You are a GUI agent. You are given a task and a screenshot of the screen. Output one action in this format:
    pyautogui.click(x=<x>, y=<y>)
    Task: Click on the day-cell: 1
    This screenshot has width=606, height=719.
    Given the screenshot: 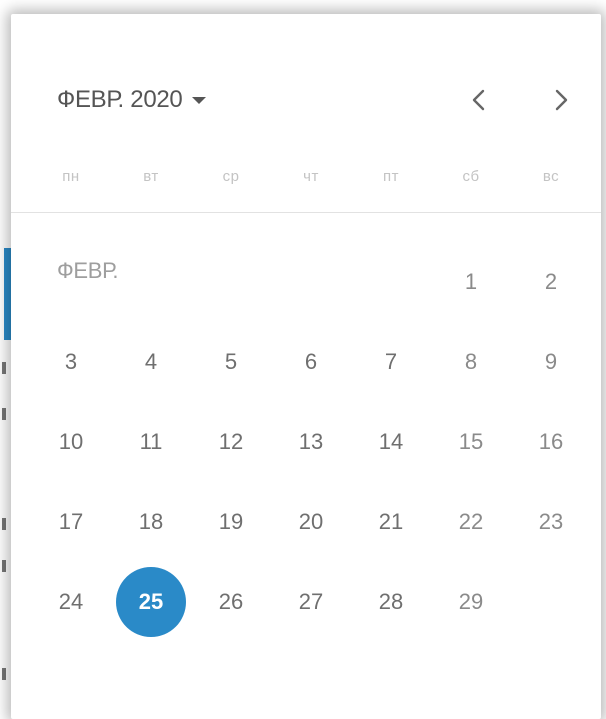 What is the action you would take?
    pyautogui.click(x=471, y=282)
    